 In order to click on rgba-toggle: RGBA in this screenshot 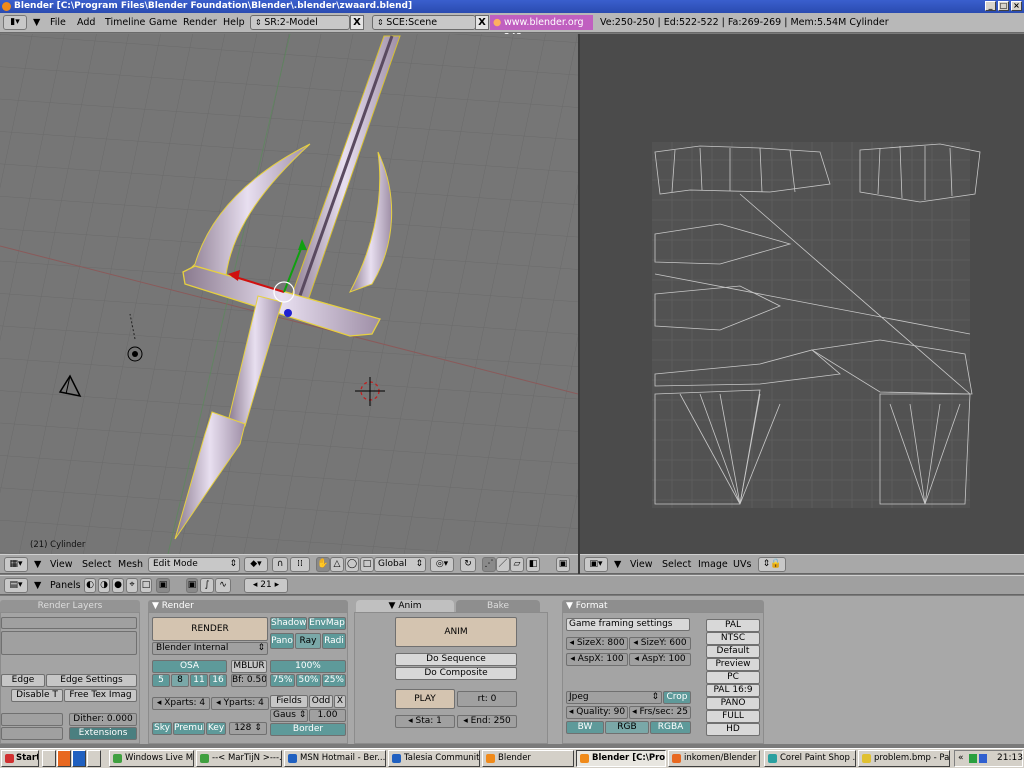, I will do `click(670, 727)`.